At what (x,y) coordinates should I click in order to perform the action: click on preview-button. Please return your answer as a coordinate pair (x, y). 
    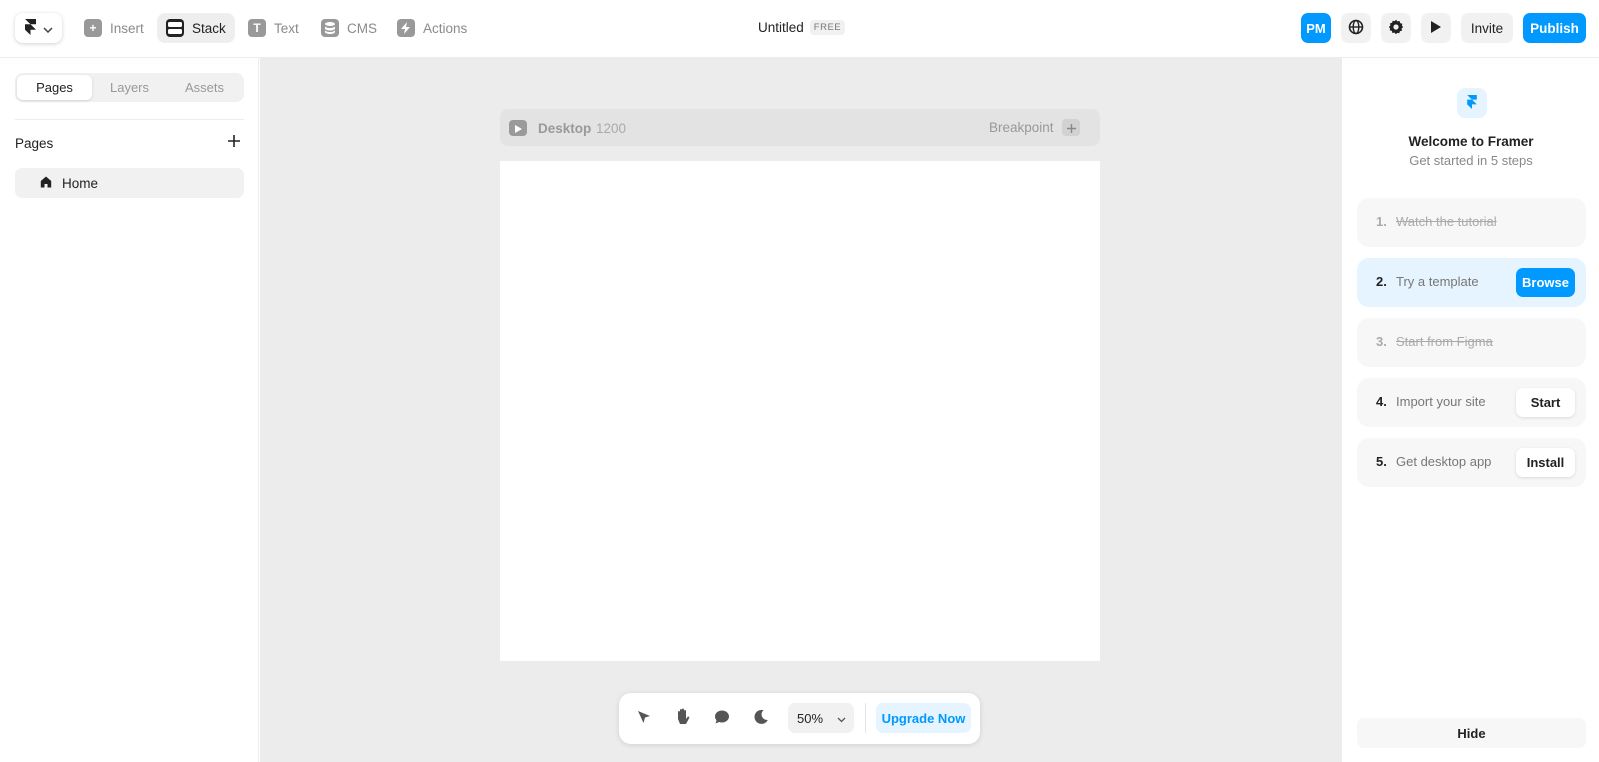
    Looking at the image, I should click on (1436, 28).